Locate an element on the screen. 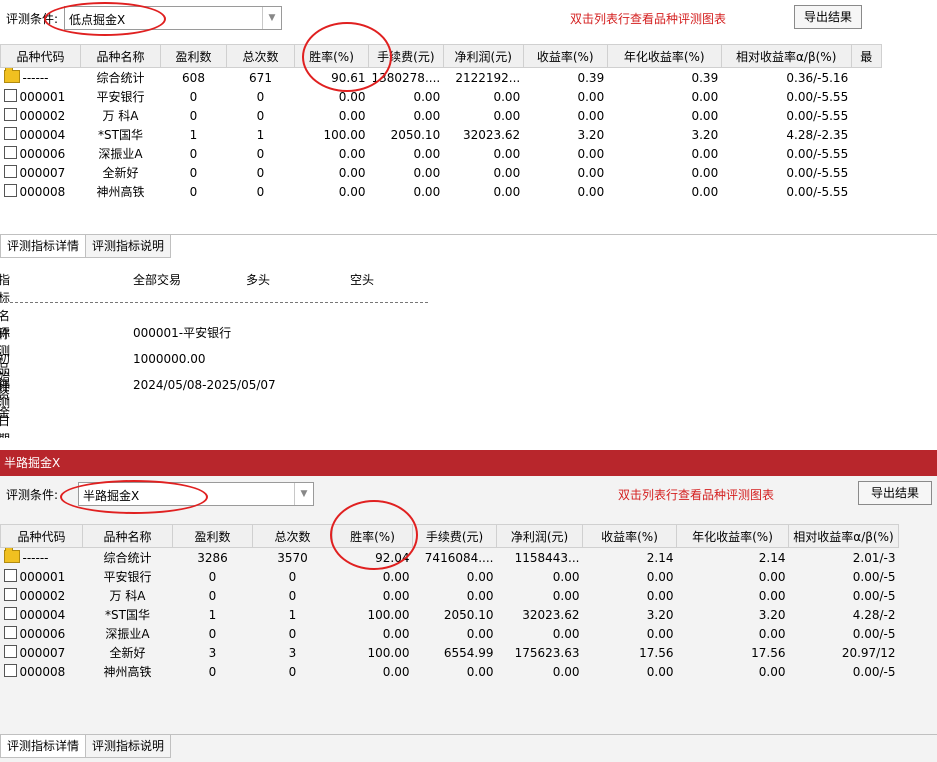 This screenshot has width=937, height=762. toolbar: 评测条件: 低点掘金X ▼ 双击列表行查看品种评测图表 导出结果 is located at coordinates (468, 18).